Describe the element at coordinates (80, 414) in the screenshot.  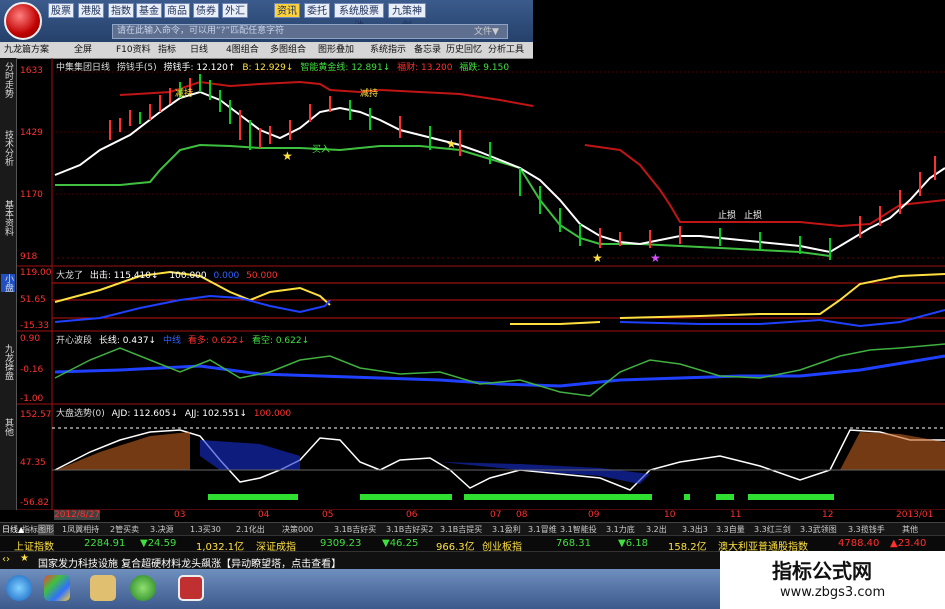
I see `indicator-name: 大盘选势(0)` at that location.